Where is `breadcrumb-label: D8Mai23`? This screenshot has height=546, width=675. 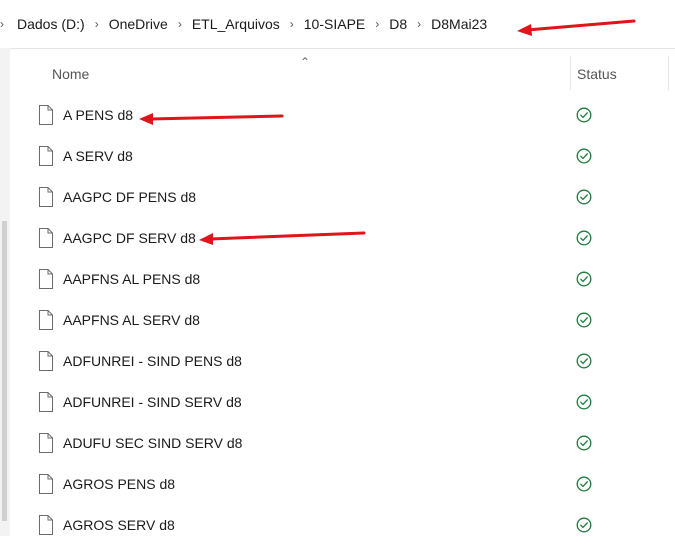 breadcrumb-label: D8Mai23 is located at coordinates (459, 24).